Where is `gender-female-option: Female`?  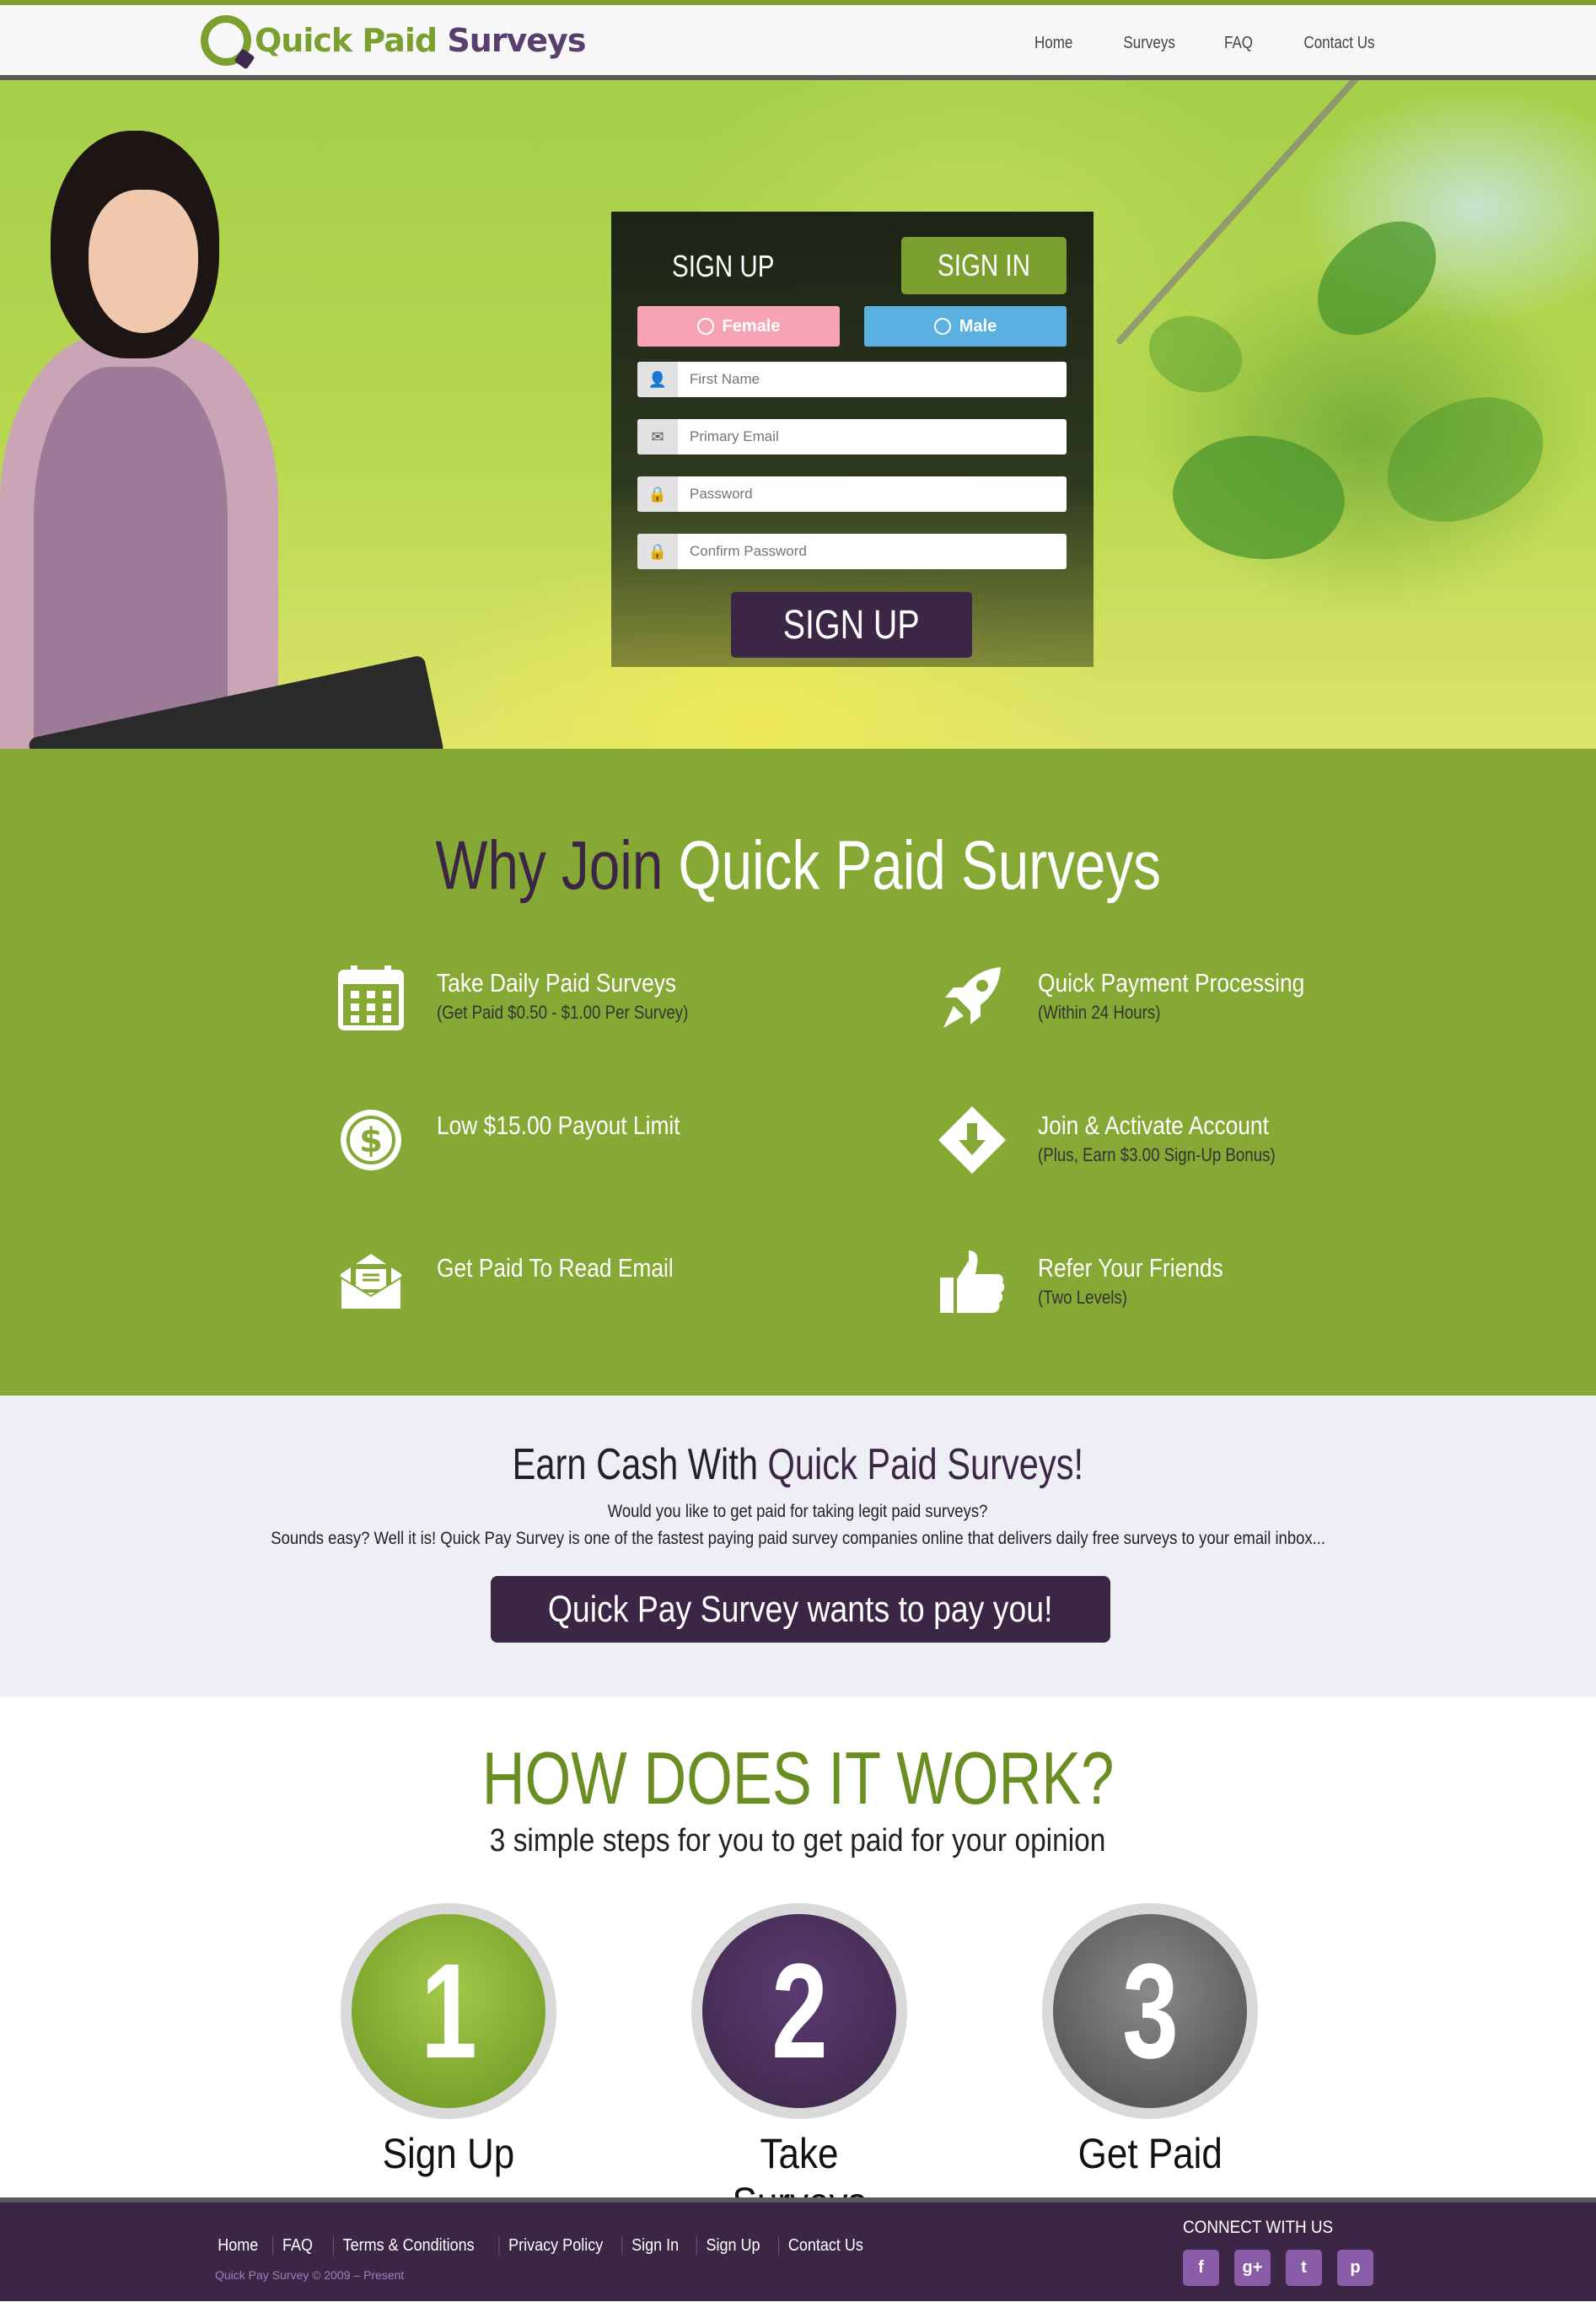
gender-female-option: Female is located at coordinates (738, 326).